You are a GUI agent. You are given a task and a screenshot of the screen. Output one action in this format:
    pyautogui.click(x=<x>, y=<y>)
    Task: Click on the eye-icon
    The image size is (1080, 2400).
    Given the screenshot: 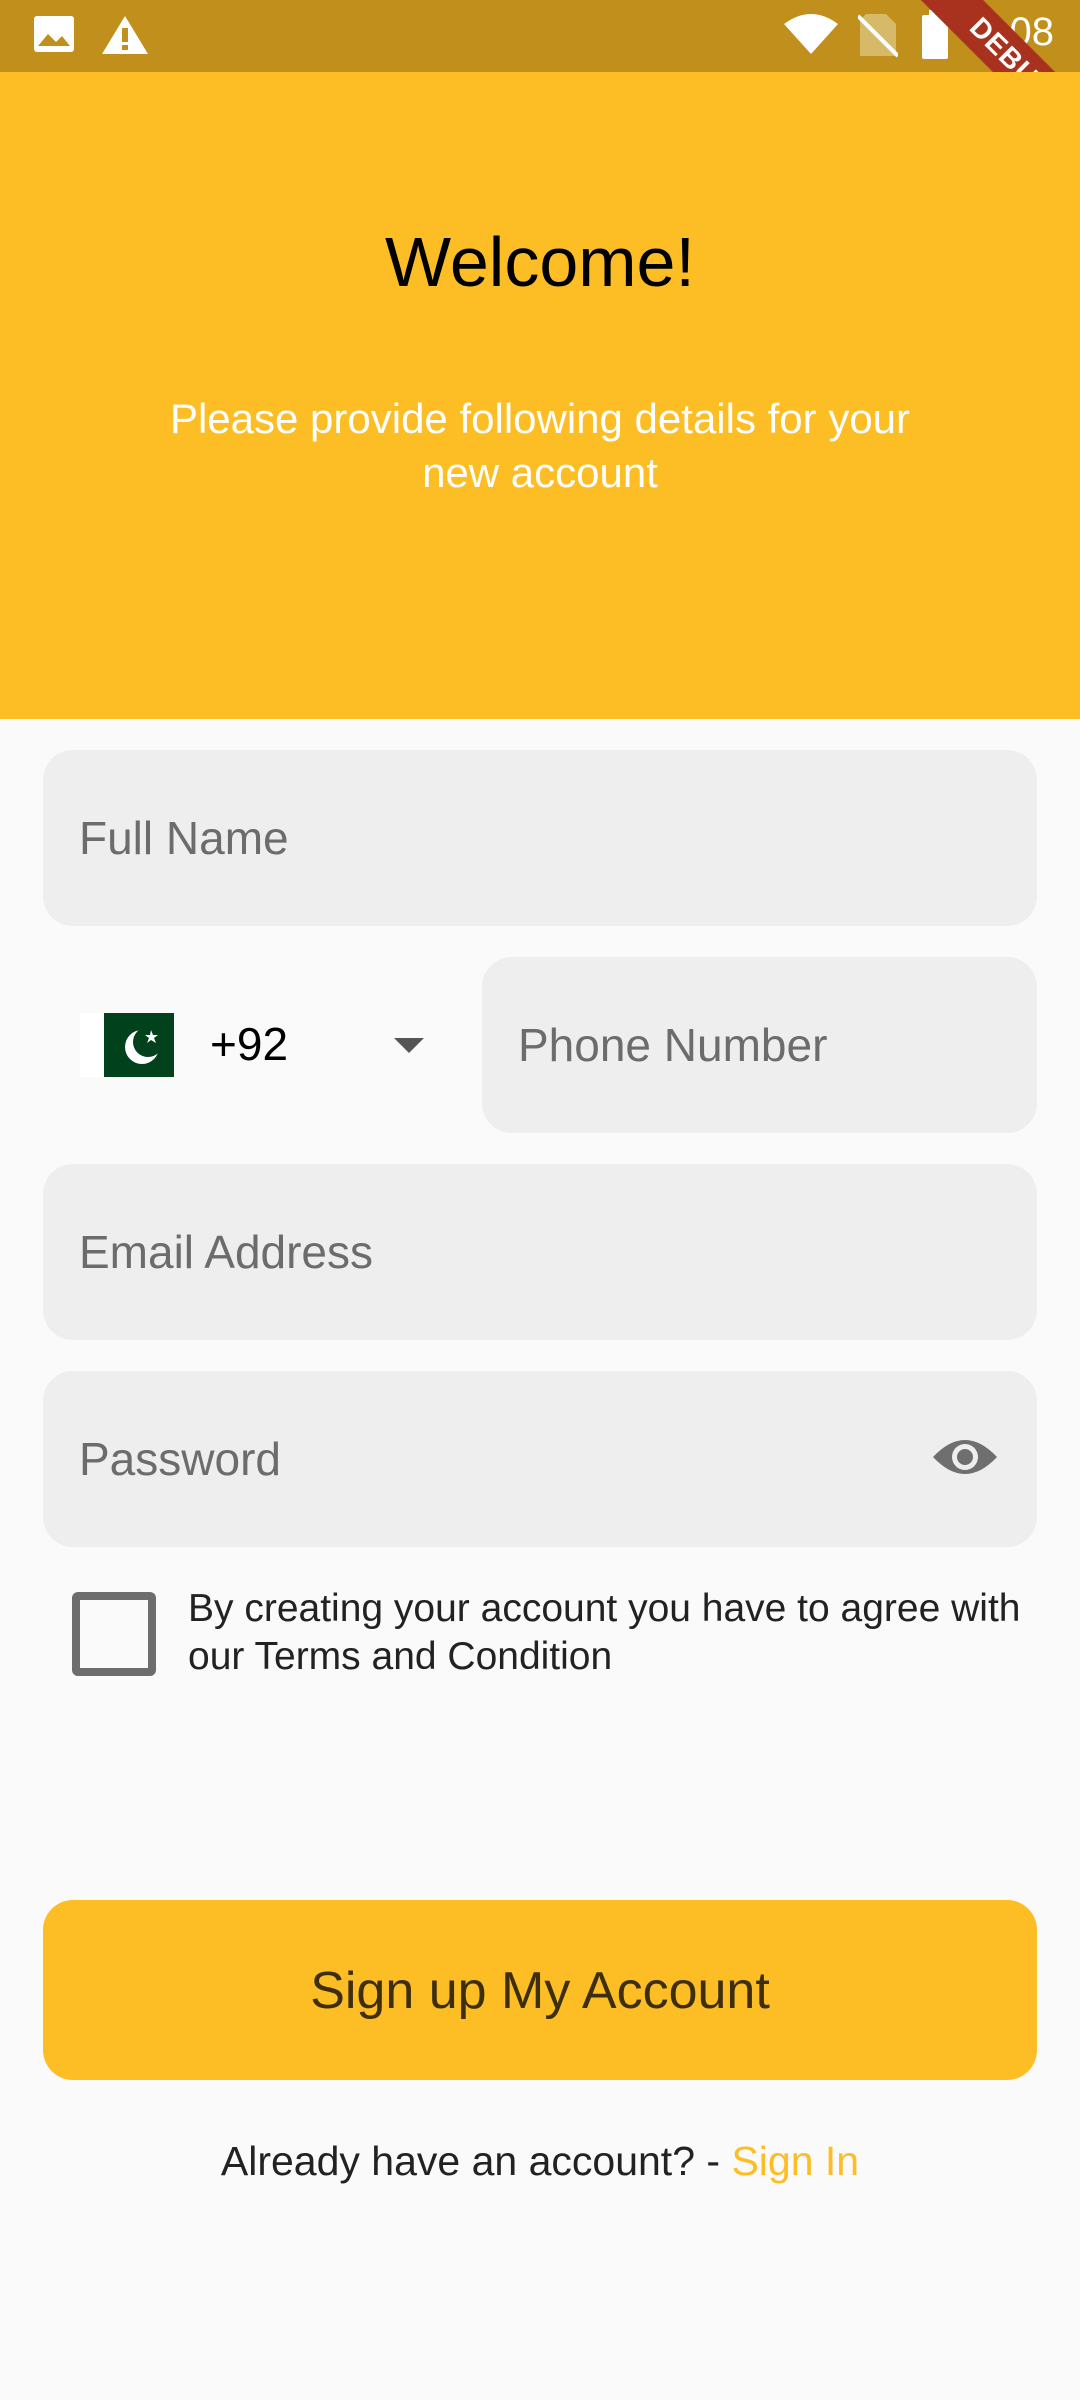 What is the action you would take?
    pyautogui.click(x=965, y=1457)
    